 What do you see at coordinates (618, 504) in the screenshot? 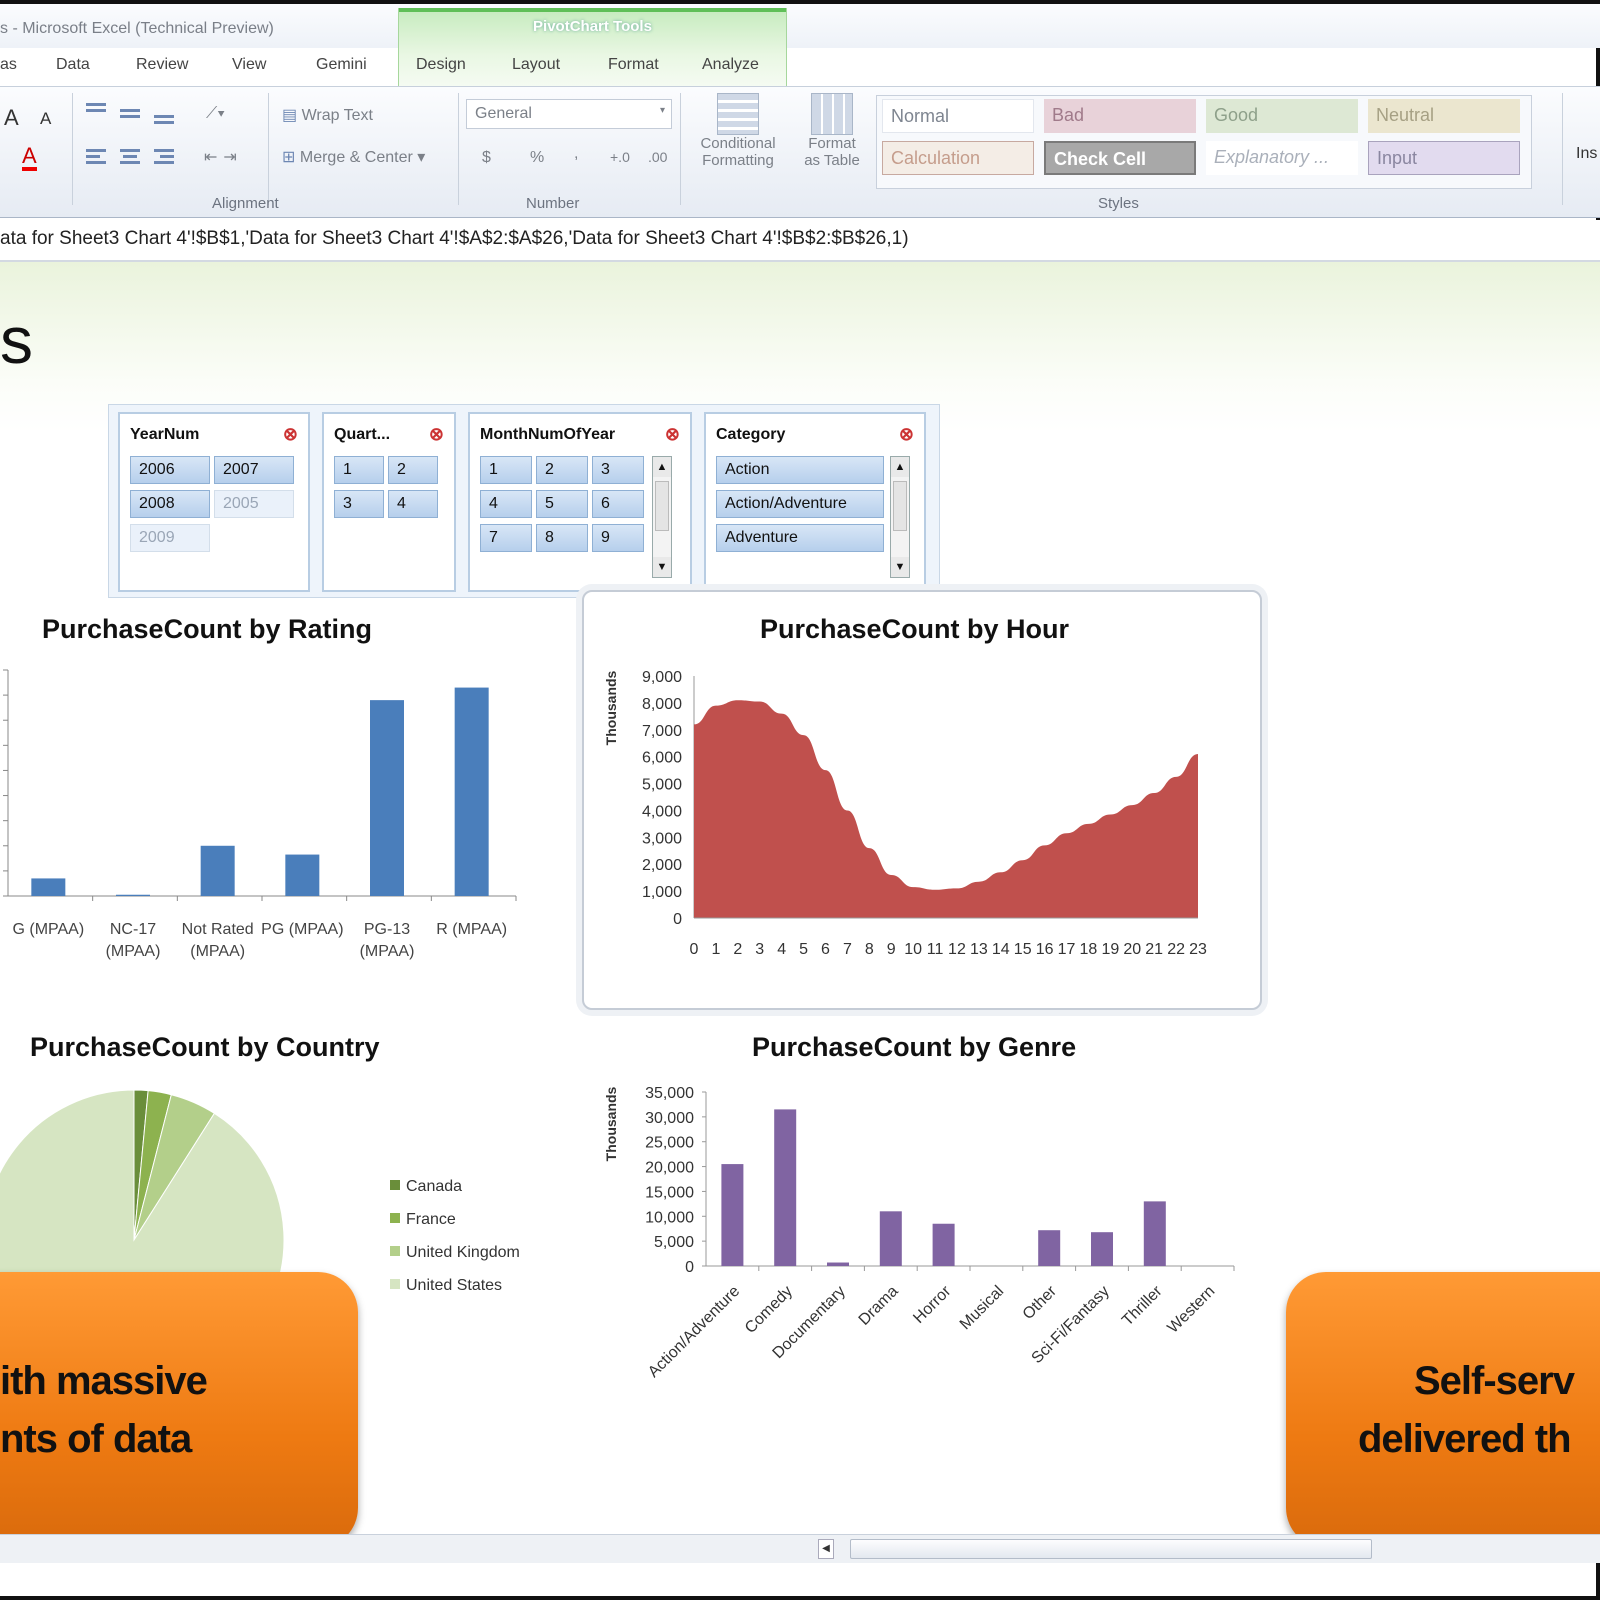
I see `slicer-item: 6` at bounding box center [618, 504].